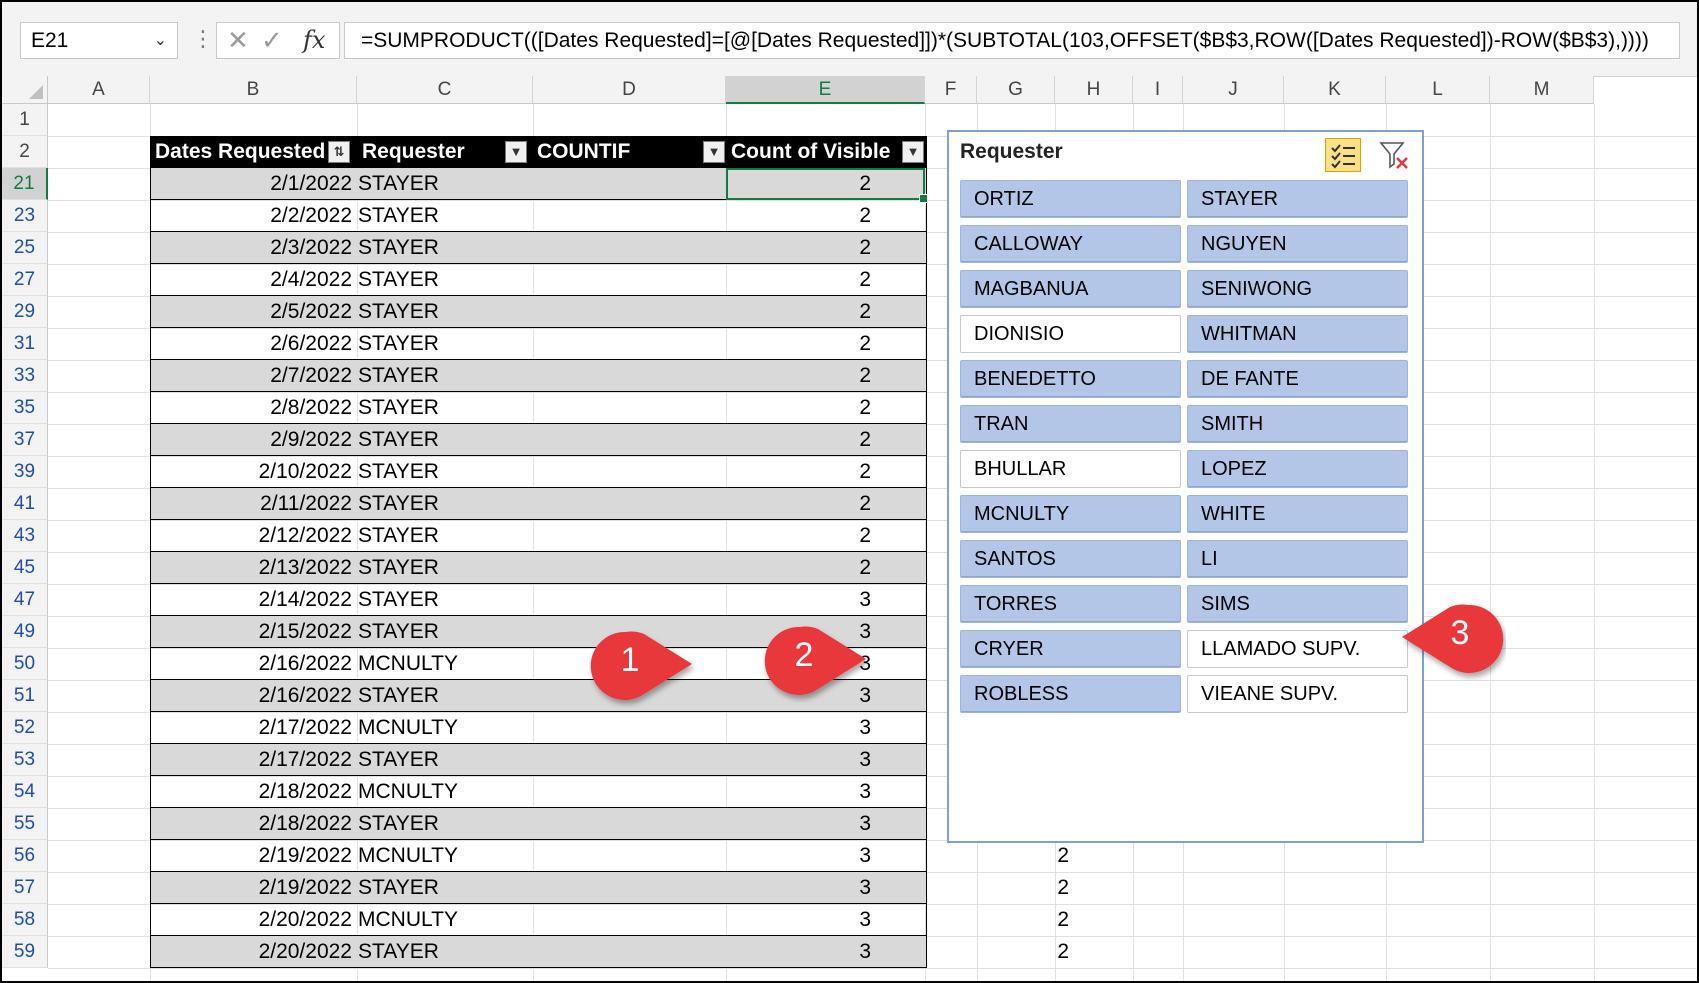  I want to click on clear-filter-icon, so click(1394, 155).